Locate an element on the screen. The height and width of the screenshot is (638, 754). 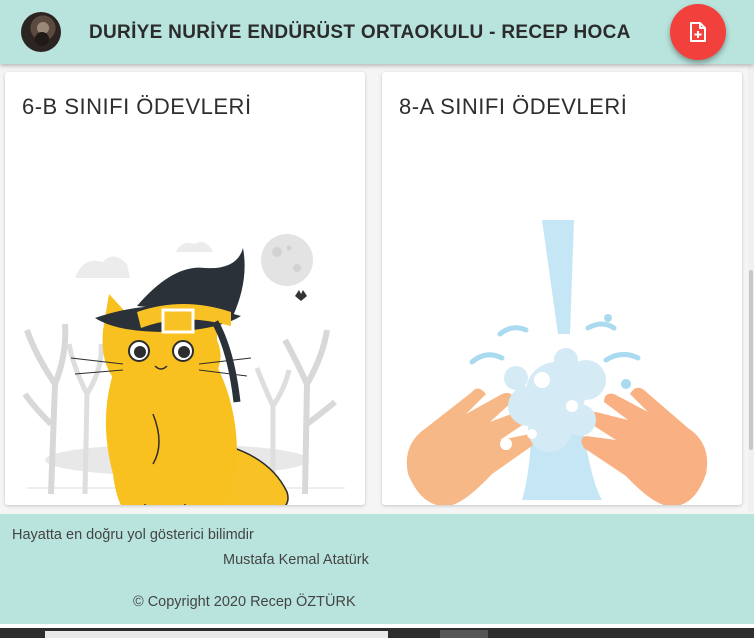
card-title: 8-A SINIFI ÖDEVLERİ is located at coordinates (513, 106).